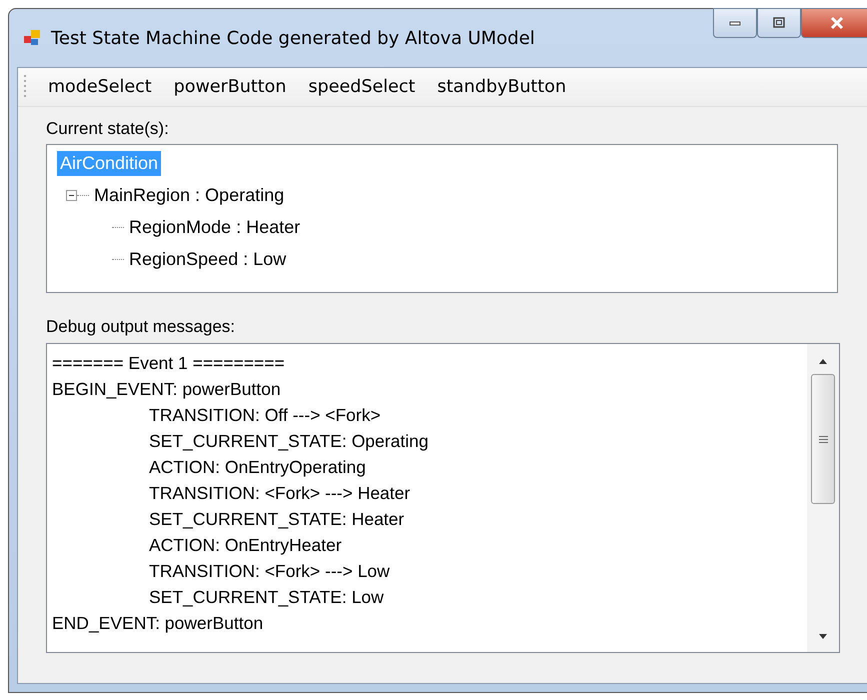 This screenshot has height=700, width=867. I want to click on restore-icon, so click(779, 23).